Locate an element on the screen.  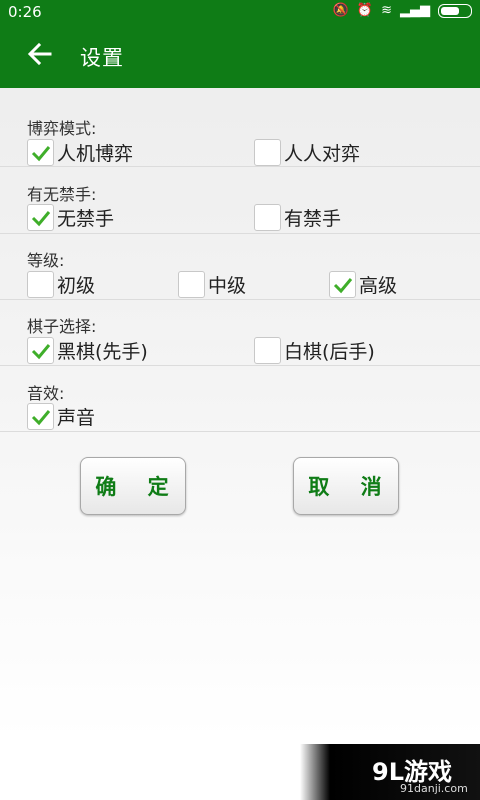
option-human-vs-human: 人人对弈 is located at coordinates (307, 152).